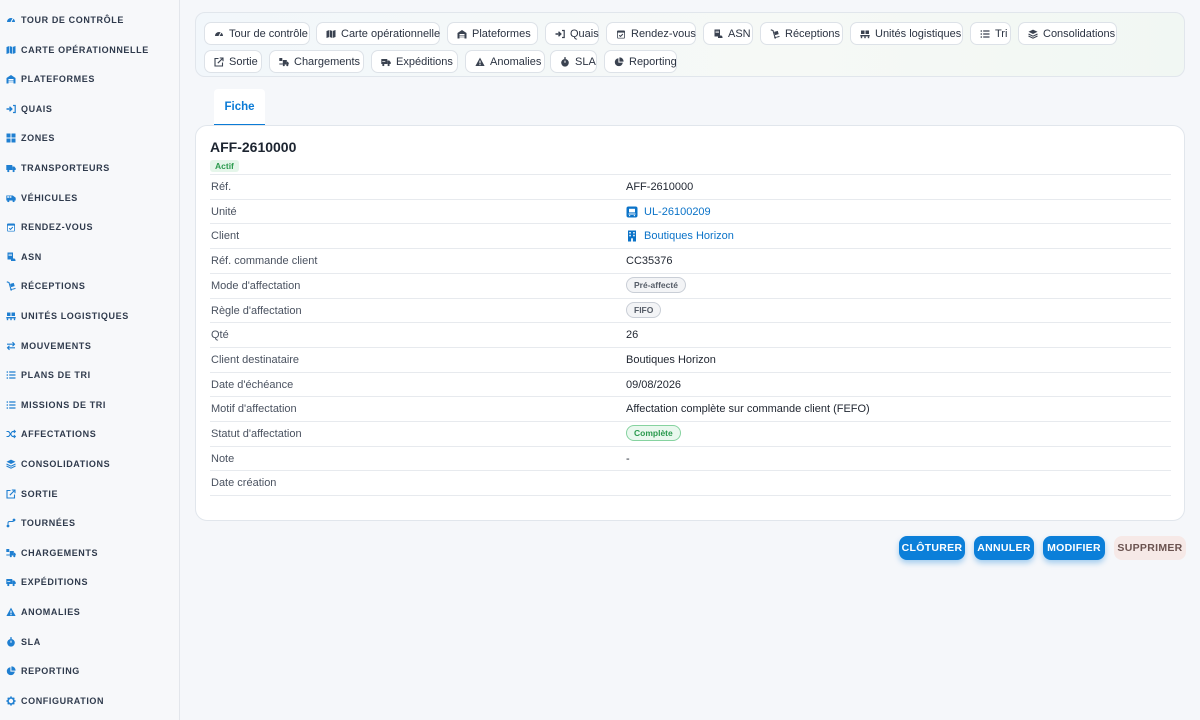 The height and width of the screenshot is (720, 1200). What do you see at coordinates (90, 642) in the screenshot?
I see `sidebar-item-sla: SLA` at bounding box center [90, 642].